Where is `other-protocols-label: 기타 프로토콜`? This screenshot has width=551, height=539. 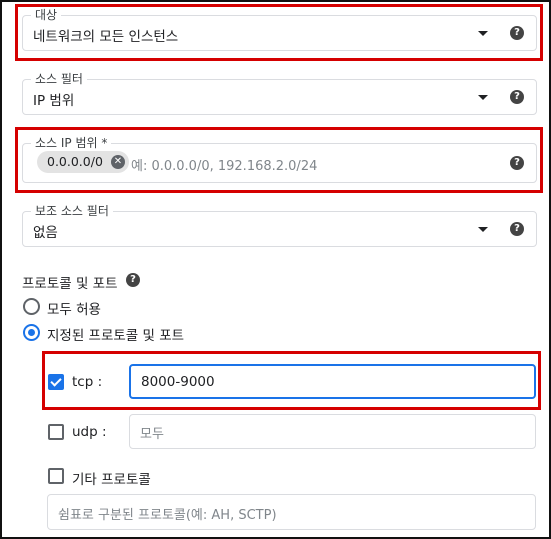 other-protocols-label: 기타 프로토콜 is located at coordinates (111, 480).